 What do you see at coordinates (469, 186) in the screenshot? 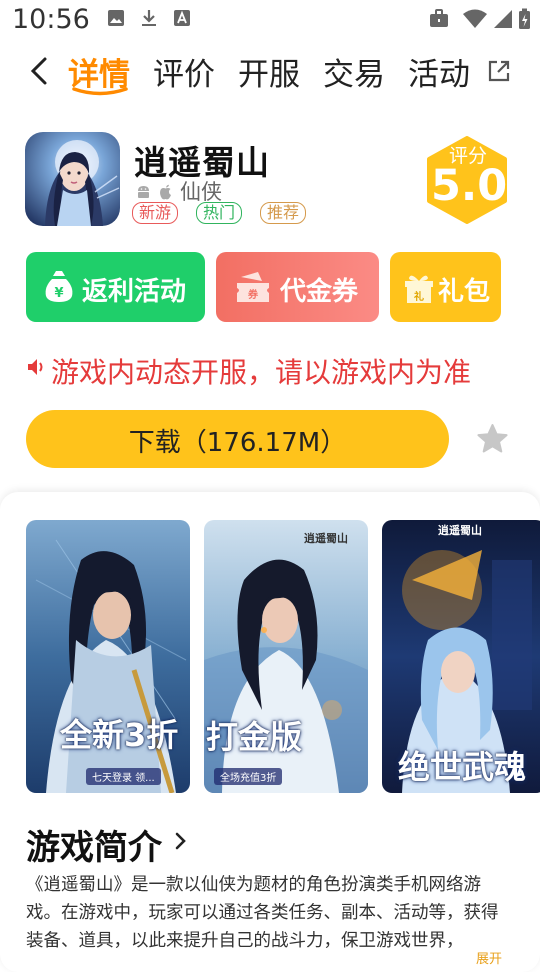
I see `rating-score: 5.0` at bounding box center [469, 186].